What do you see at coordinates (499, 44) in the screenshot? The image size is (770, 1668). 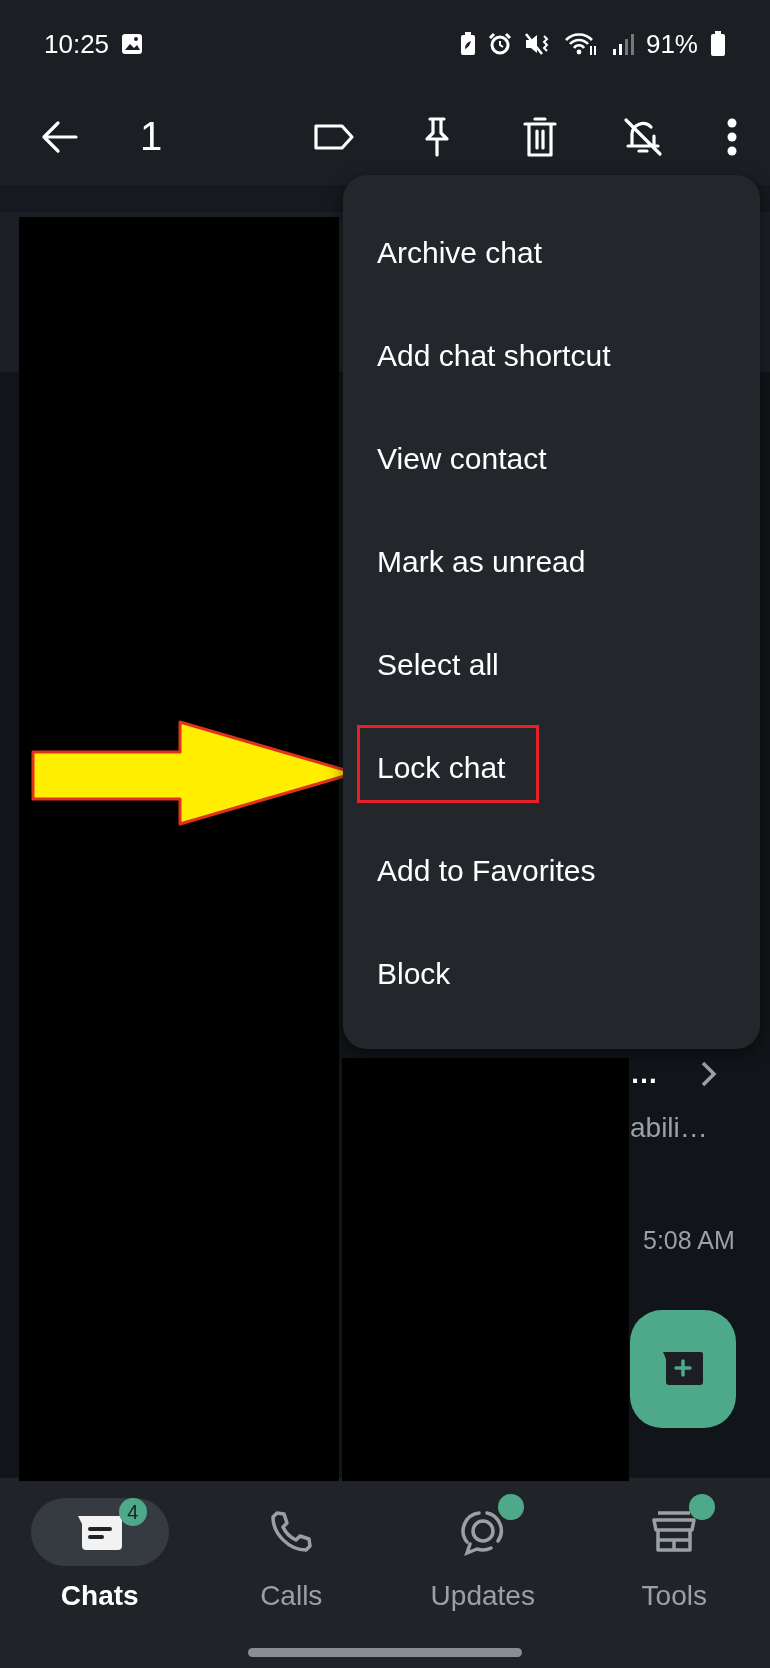 I see `alarm-icon` at bounding box center [499, 44].